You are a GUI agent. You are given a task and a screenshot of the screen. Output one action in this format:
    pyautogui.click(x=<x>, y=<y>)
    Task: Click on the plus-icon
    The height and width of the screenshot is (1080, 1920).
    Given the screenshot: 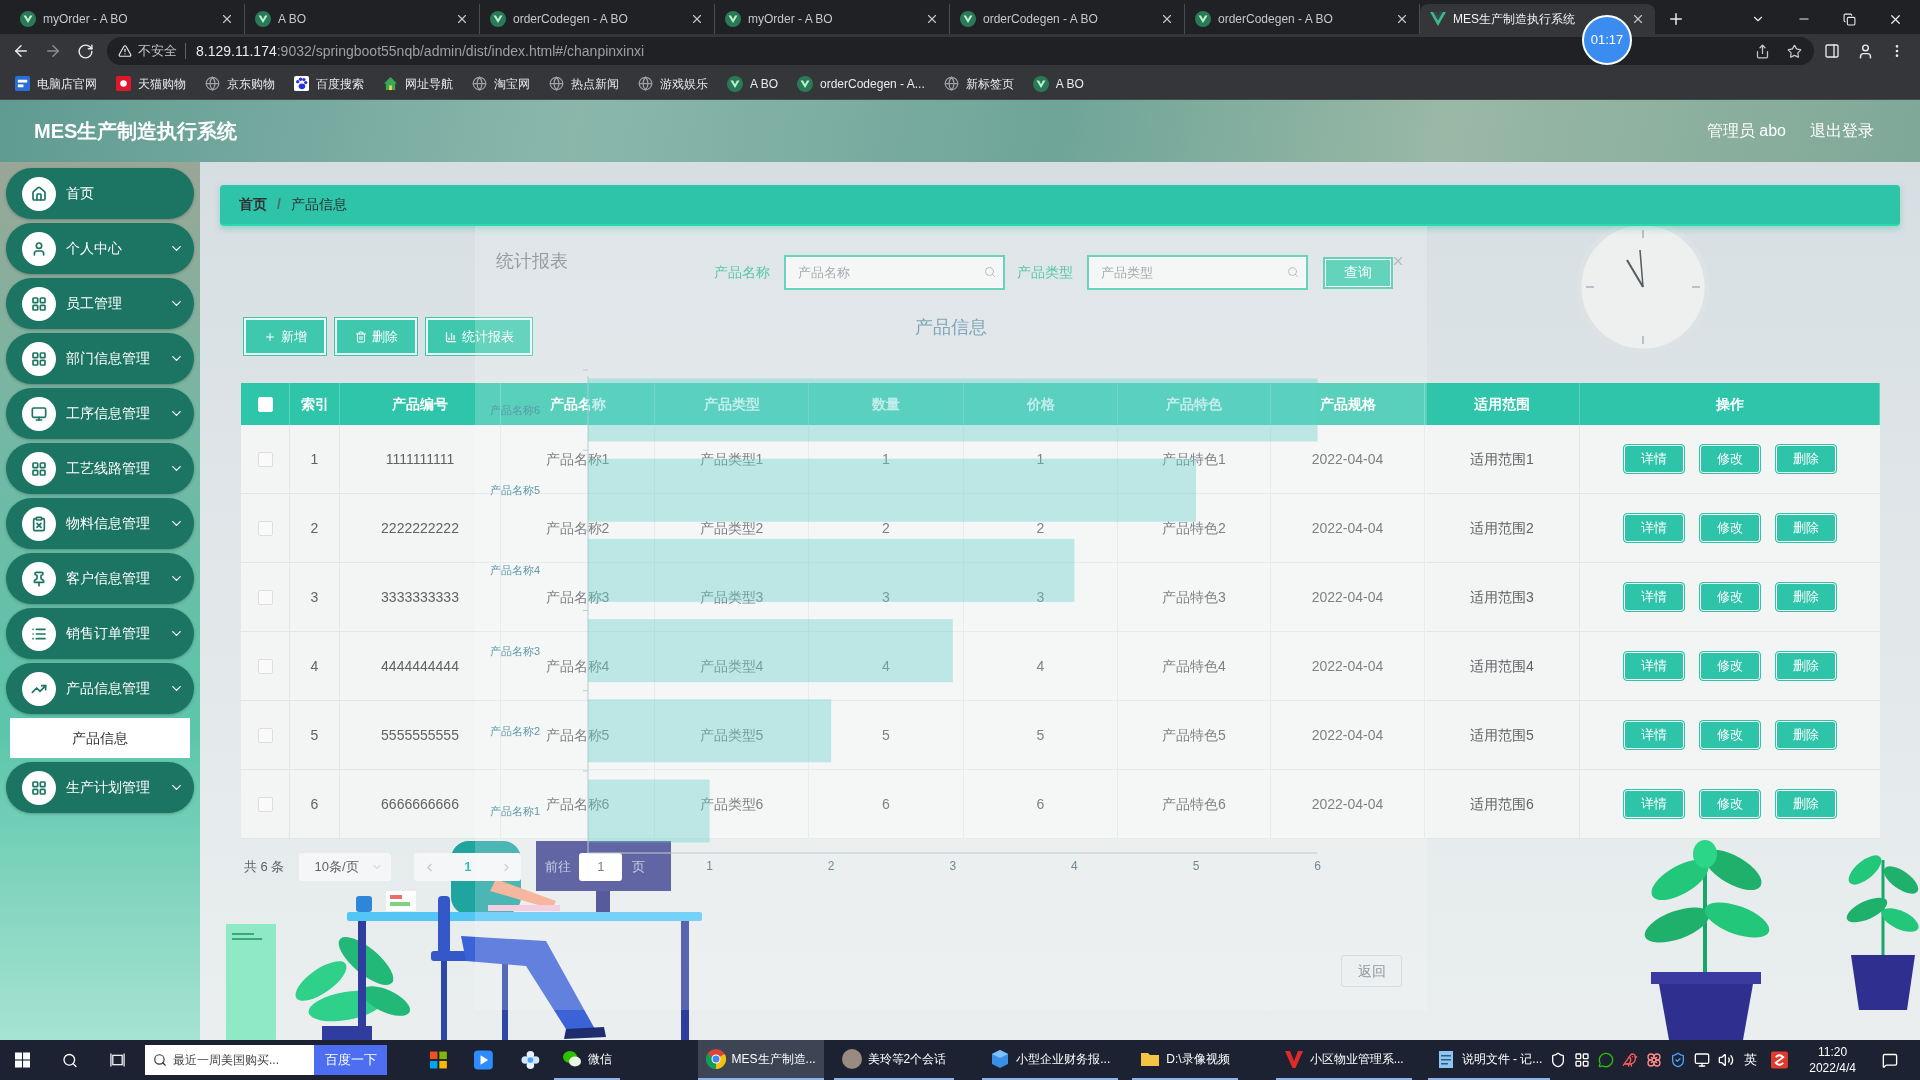 What is the action you would take?
    pyautogui.click(x=269, y=336)
    